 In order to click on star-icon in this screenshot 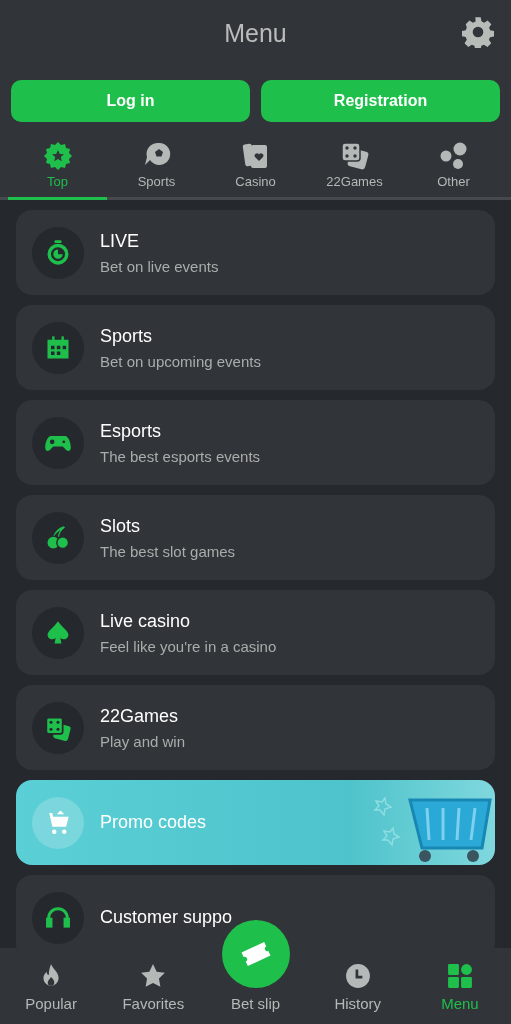, I will do `click(153, 976)`.